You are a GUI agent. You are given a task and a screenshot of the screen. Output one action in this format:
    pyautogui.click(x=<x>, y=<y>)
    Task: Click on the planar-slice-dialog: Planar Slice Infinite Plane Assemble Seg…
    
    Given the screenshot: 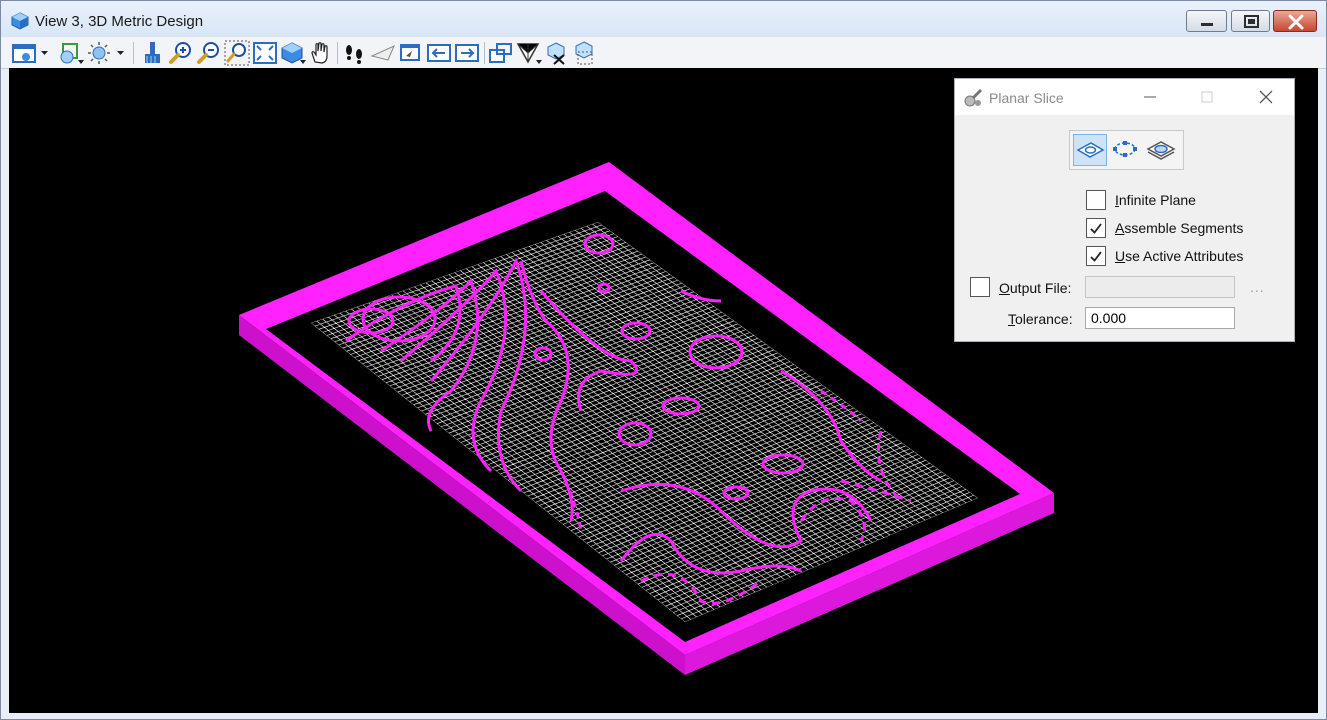 What is the action you would take?
    pyautogui.click(x=1124, y=210)
    